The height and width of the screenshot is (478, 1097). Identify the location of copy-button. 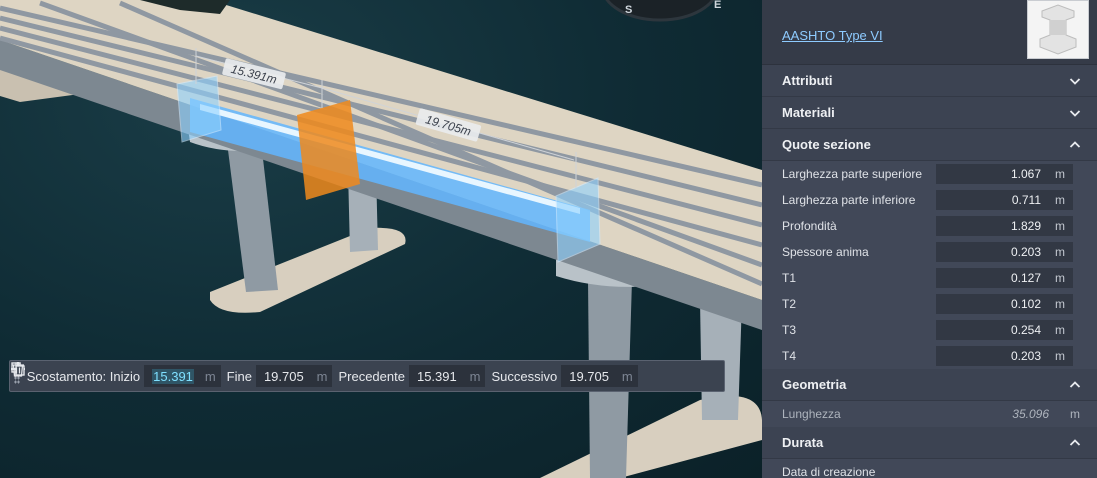
(354, 375).